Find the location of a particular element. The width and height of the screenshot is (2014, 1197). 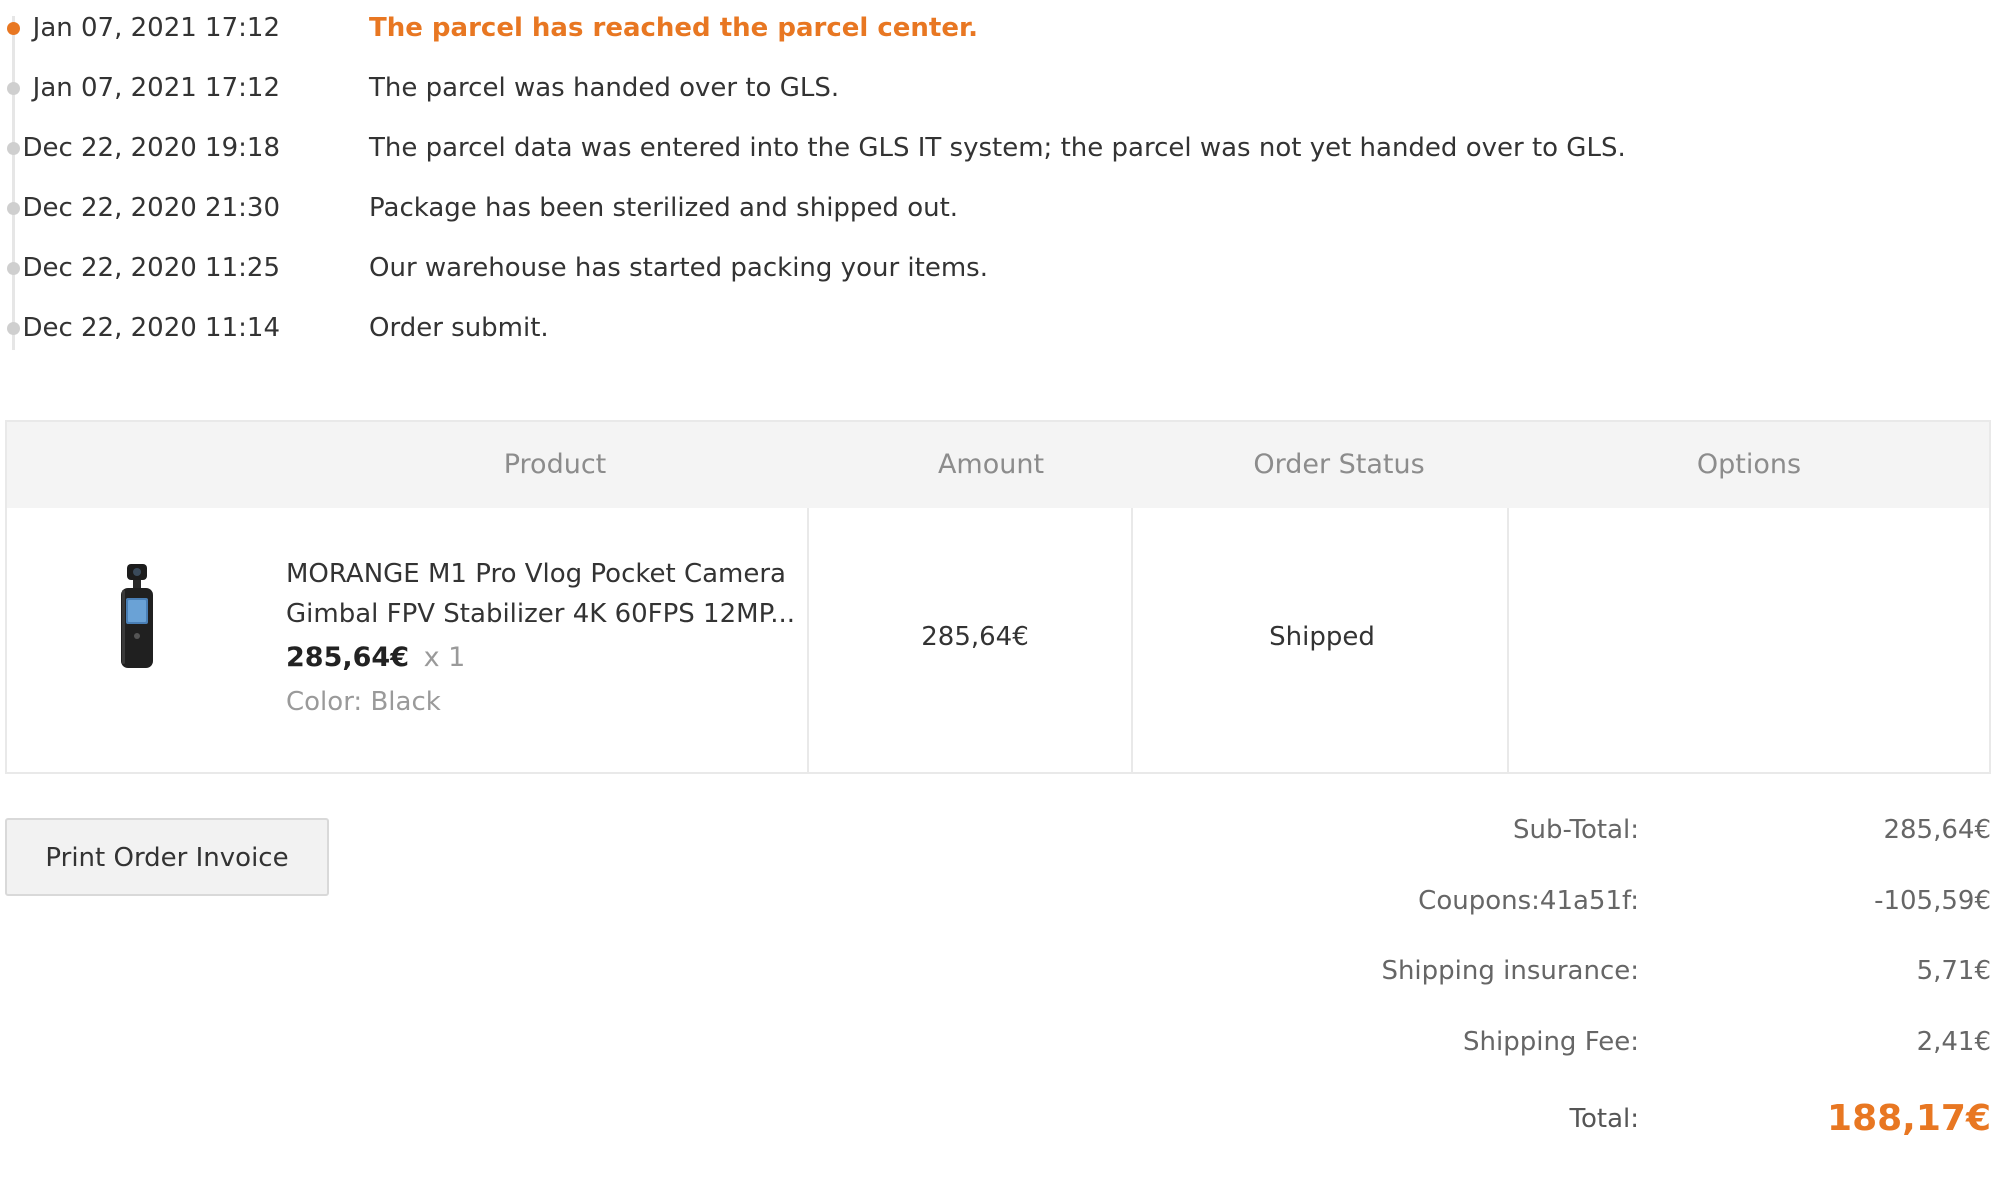

total-row: Total: 188,17€ is located at coordinates (1595, 1119).